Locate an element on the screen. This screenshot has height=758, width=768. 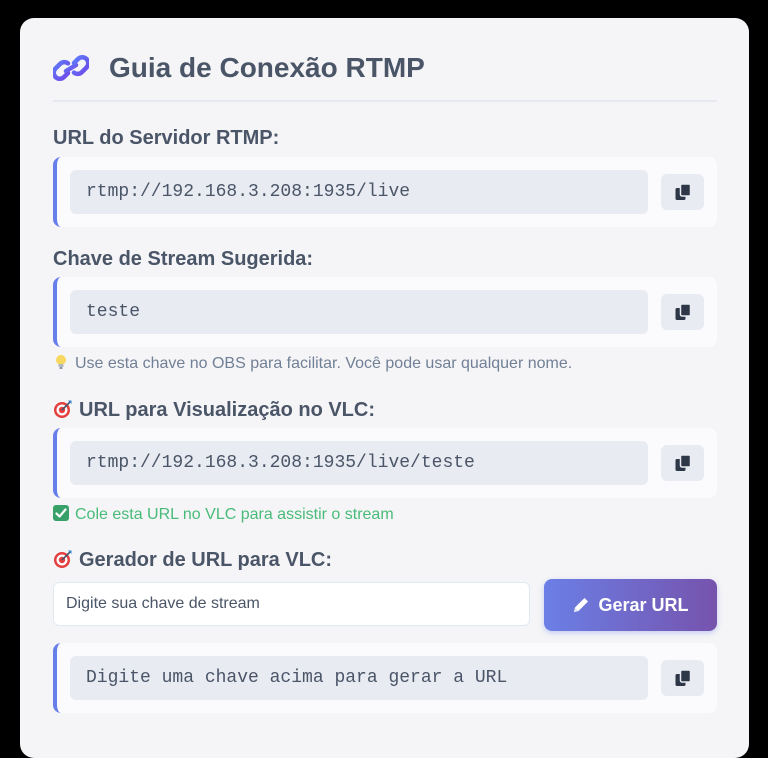
rtmp-server-url: rtmp://192.168.3.208:1935/live is located at coordinates (359, 192).